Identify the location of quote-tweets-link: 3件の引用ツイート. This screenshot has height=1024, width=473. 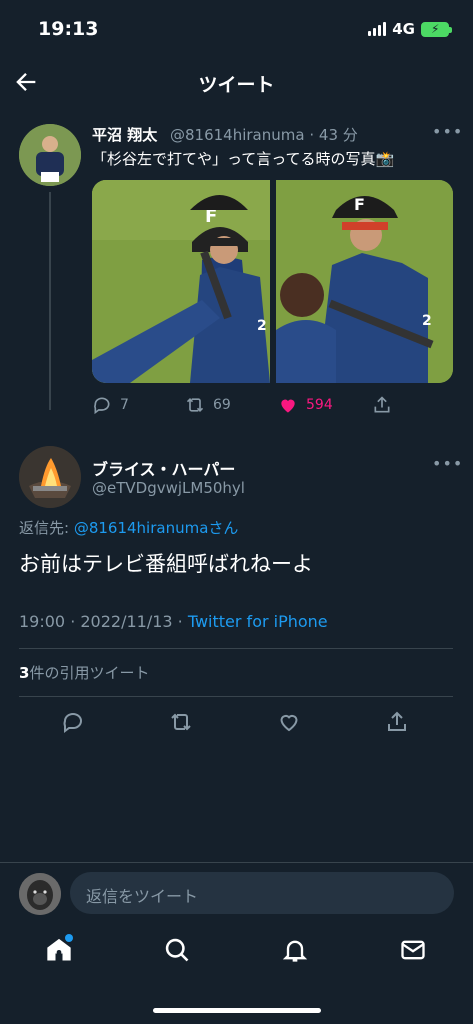
(84, 672).